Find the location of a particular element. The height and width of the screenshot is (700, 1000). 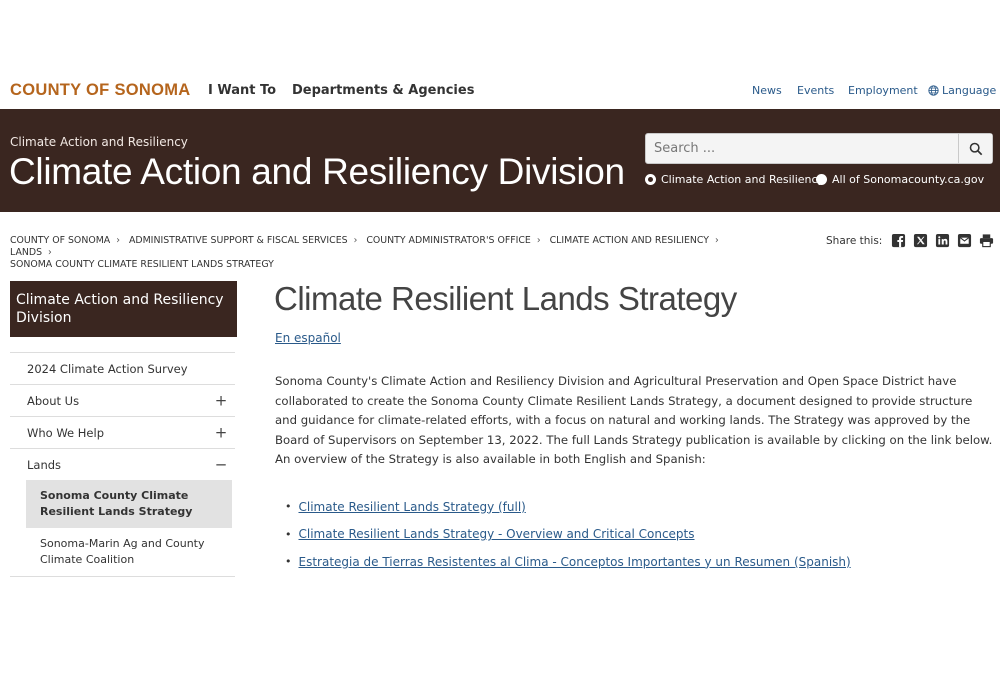

nav-events: Events is located at coordinates (815, 90).